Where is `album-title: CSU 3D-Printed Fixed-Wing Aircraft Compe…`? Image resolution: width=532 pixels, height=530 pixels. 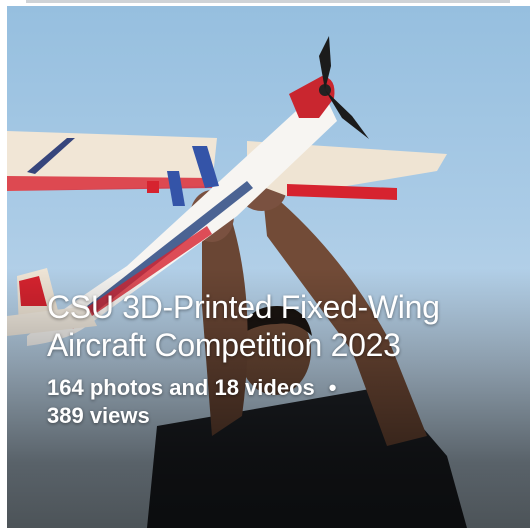 album-title: CSU 3D-Printed Fixed-Wing Aircraft Compe… is located at coordinates (267, 326).